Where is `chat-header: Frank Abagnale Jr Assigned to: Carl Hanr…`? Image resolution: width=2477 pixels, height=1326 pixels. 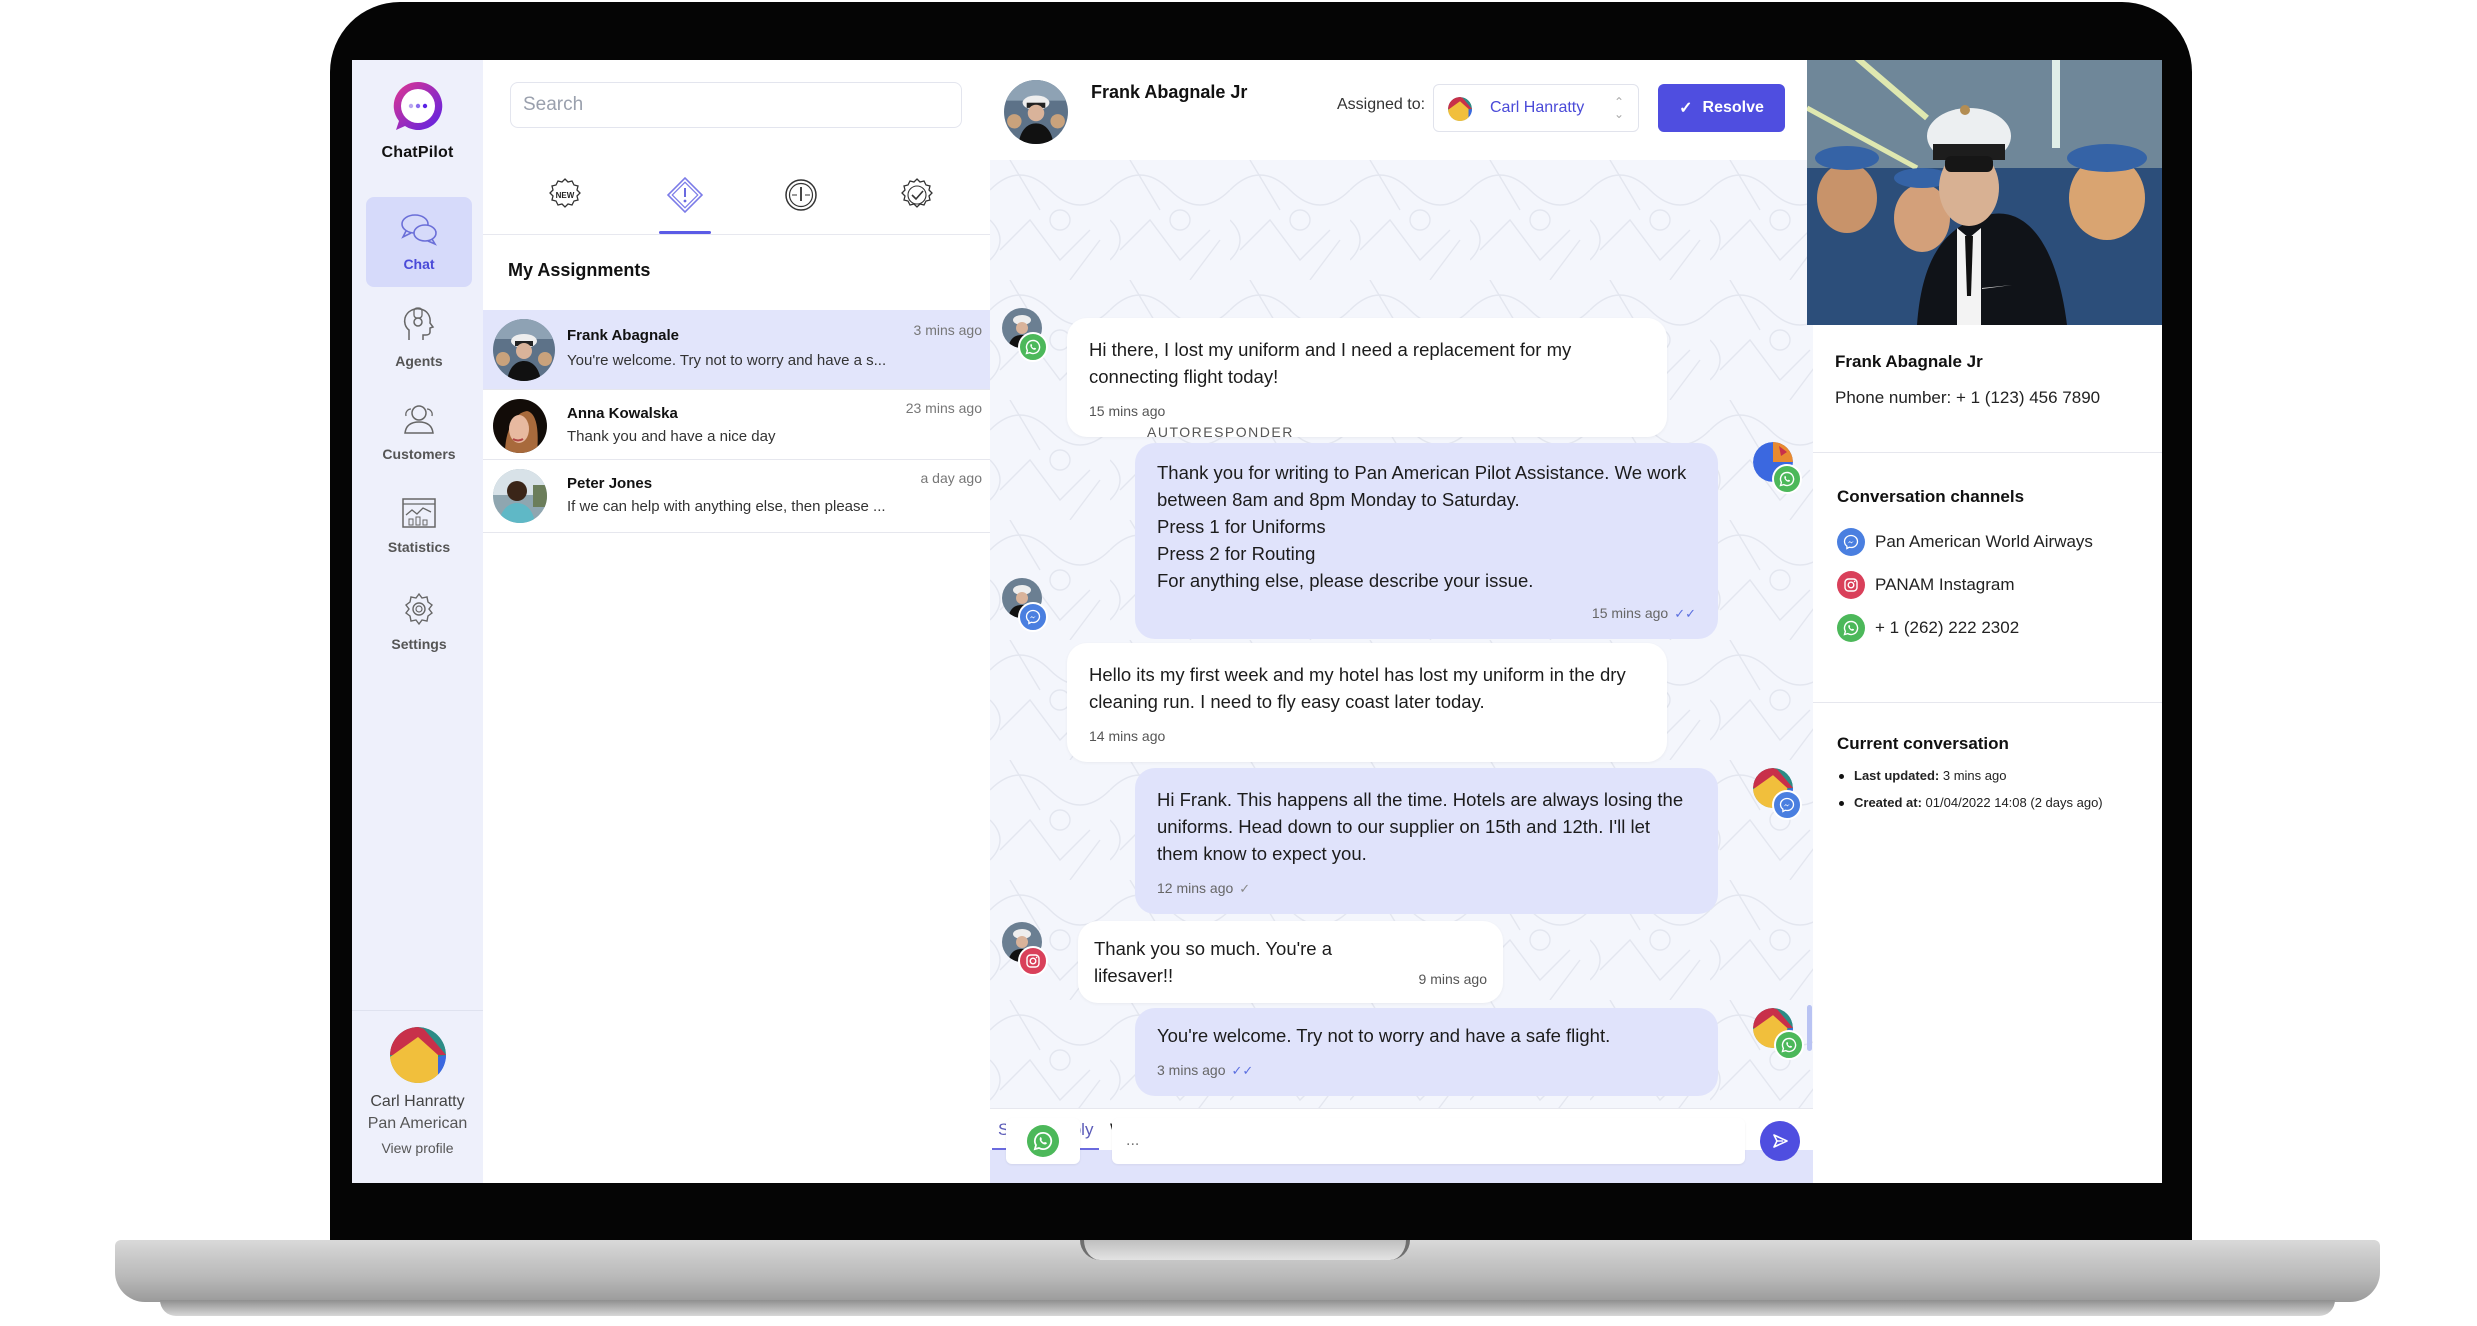
chat-header: Frank Abagnale Jr Assigned to: Carl Hanr… is located at coordinates (1401, 110).